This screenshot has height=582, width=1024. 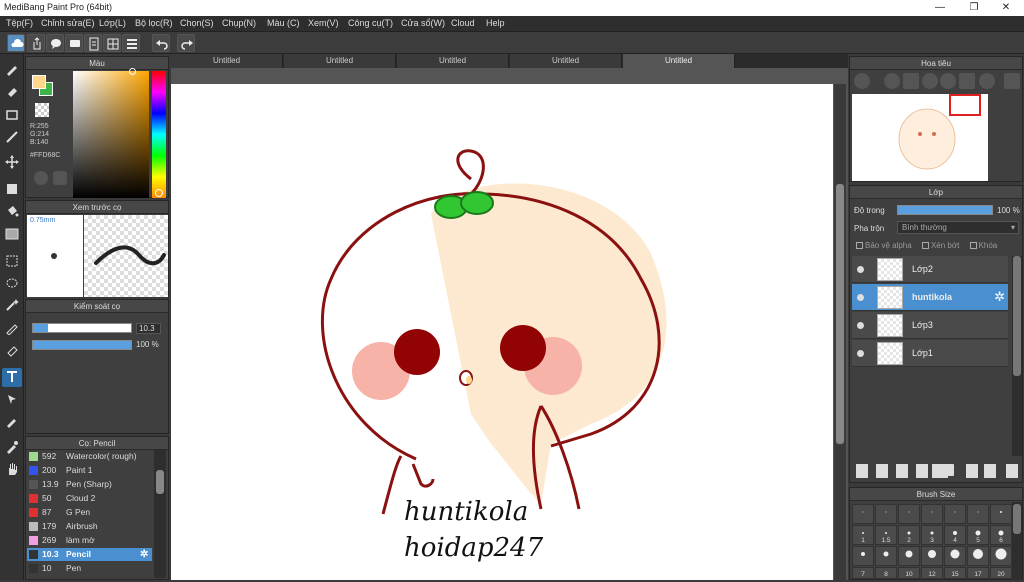 I want to click on menu-view: Xem(V), so click(x=323, y=23).